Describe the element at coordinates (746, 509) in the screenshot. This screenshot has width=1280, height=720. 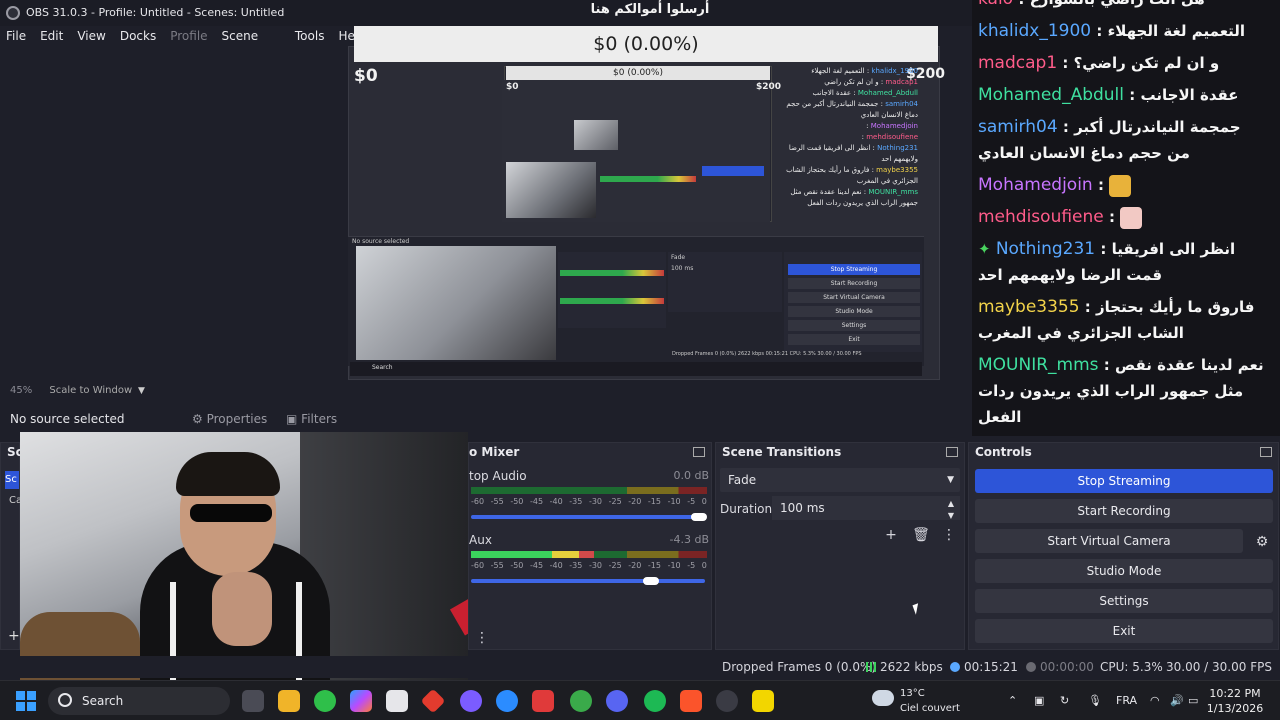
I see `duration-label: Duration` at that location.